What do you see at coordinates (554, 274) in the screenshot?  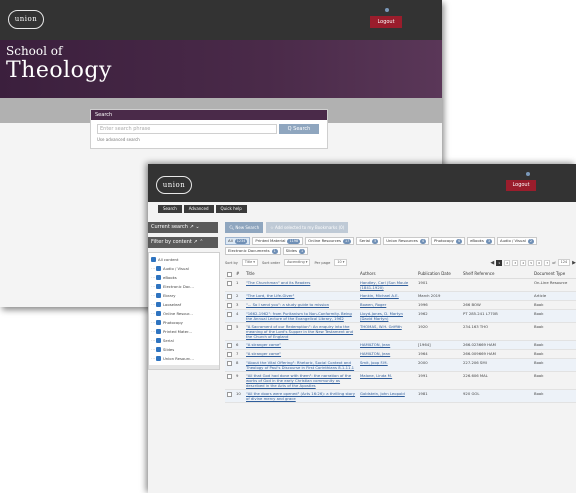 I see `column-header: Document Type` at bounding box center [554, 274].